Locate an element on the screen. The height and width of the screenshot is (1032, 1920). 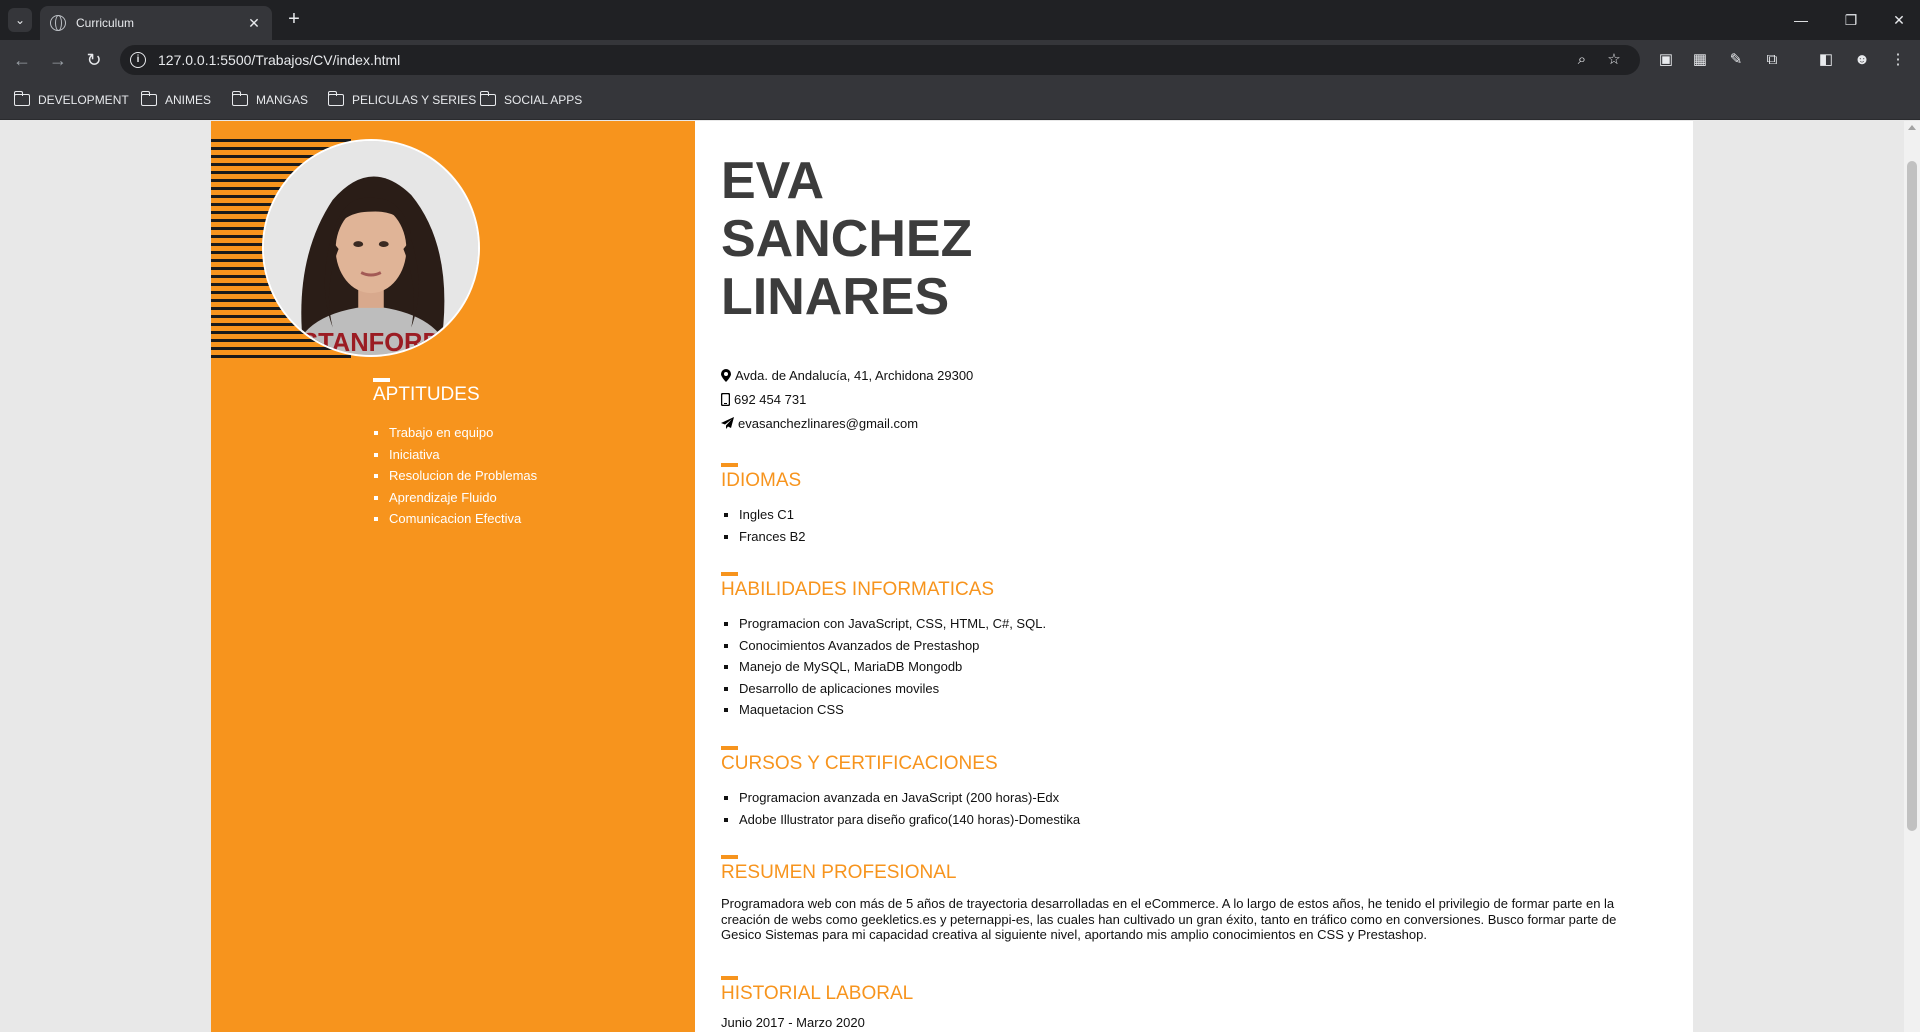
restore-icon: ❐ is located at coordinates (1851, 20).